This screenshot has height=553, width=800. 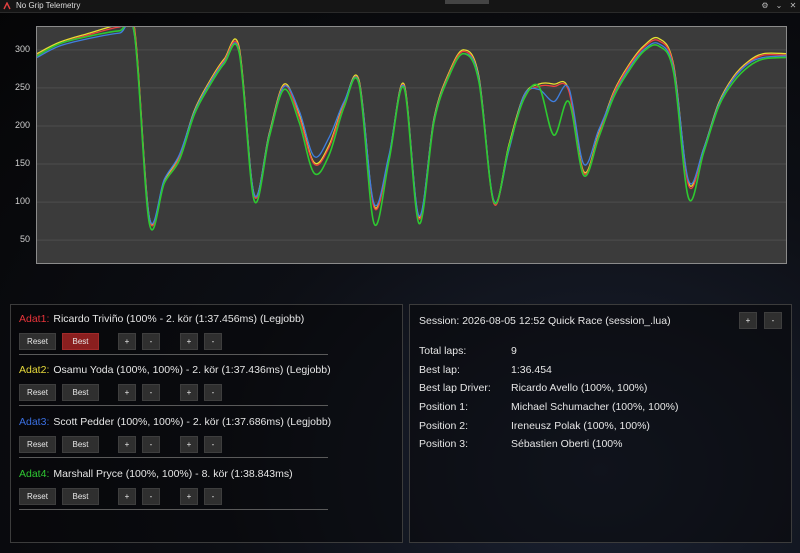 What do you see at coordinates (779, 6) in the screenshot?
I see `chevron-down-icon: ⌄` at bounding box center [779, 6].